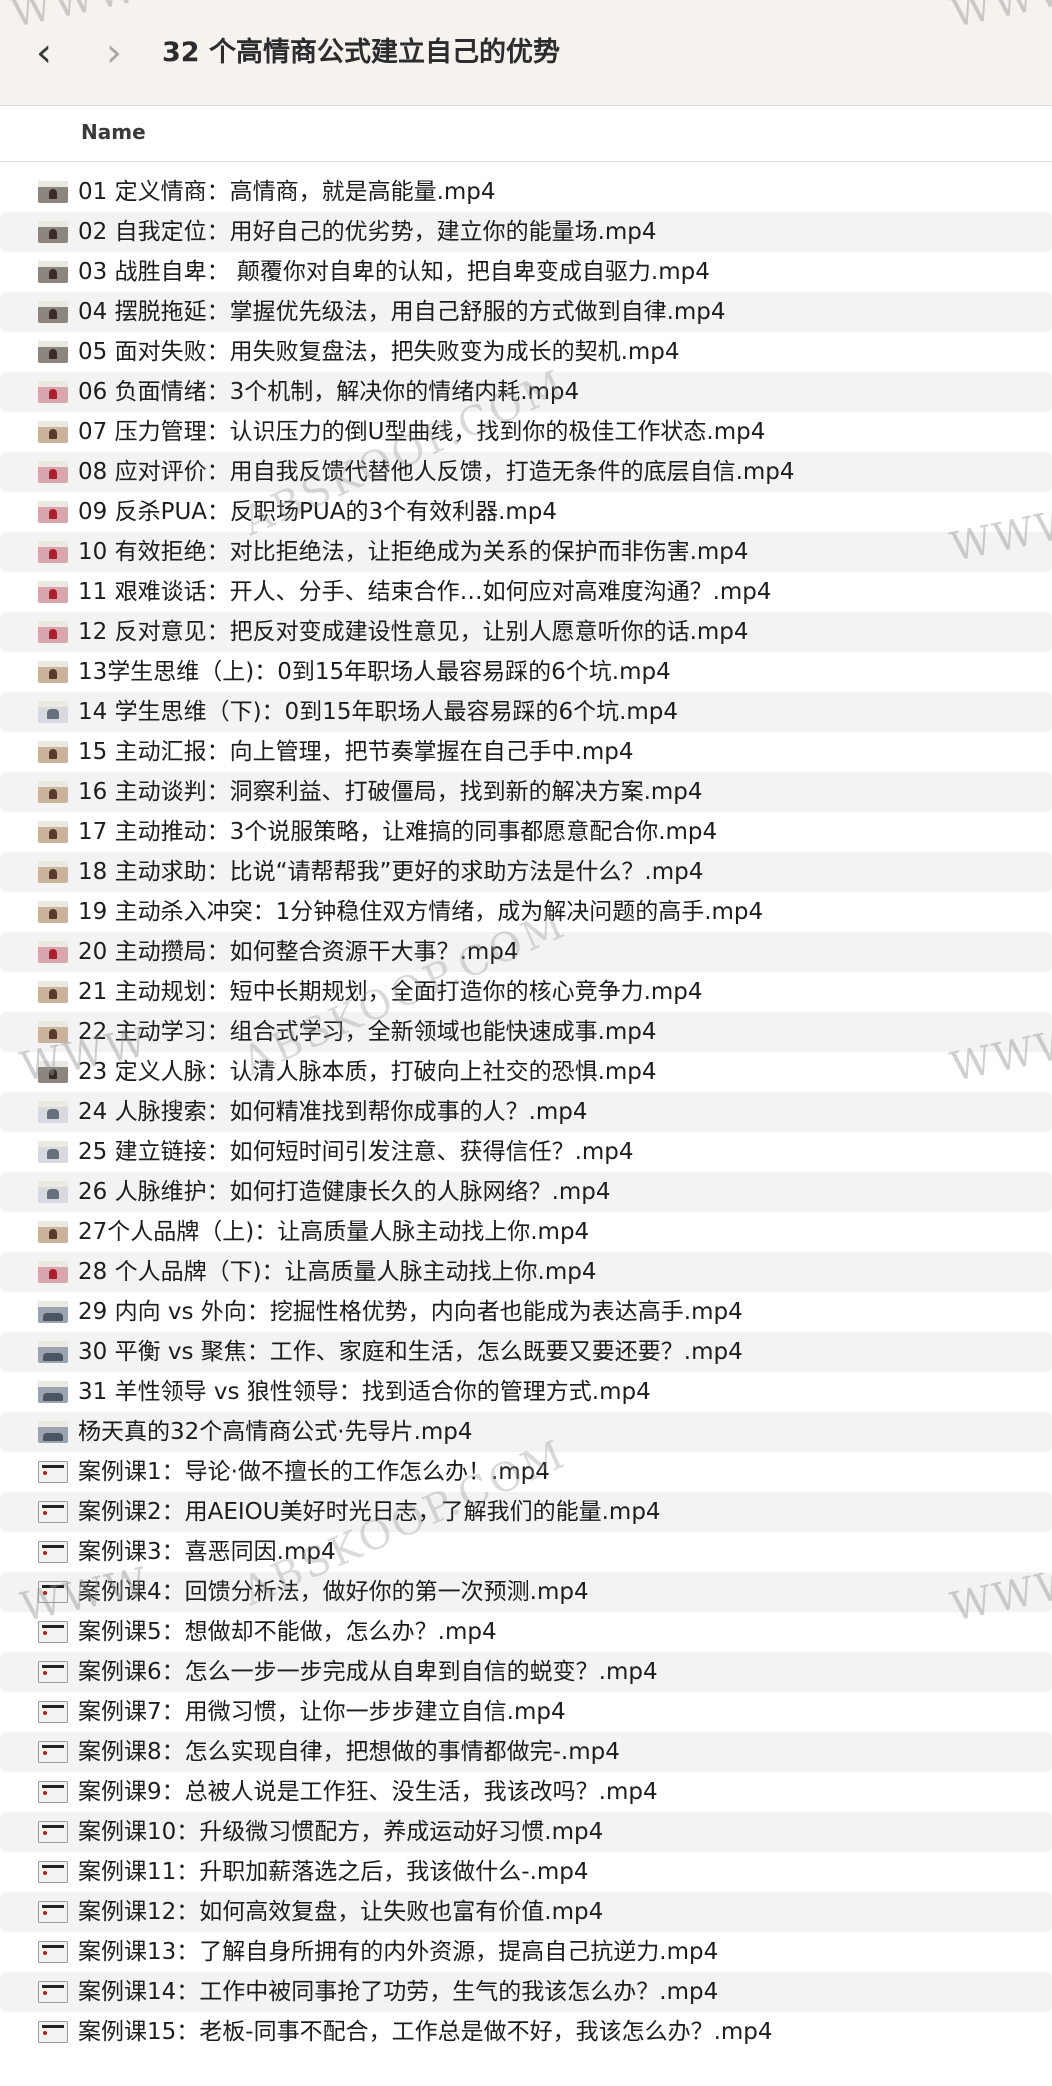 The height and width of the screenshot is (2086, 1052). Describe the element at coordinates (287, 192) in the screenshot. I see `file-name: 01 定义情商：高情商，就是高能量.mp4` at that location.